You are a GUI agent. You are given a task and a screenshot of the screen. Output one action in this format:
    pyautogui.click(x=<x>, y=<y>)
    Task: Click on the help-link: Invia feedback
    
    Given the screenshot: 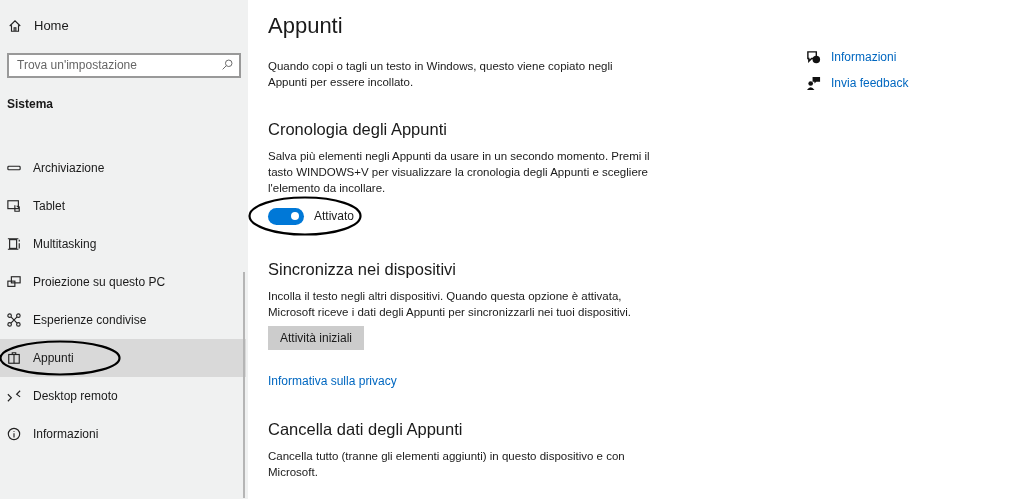 What is the action you would take?
    pyautogui.click(x=870, y=83)
    